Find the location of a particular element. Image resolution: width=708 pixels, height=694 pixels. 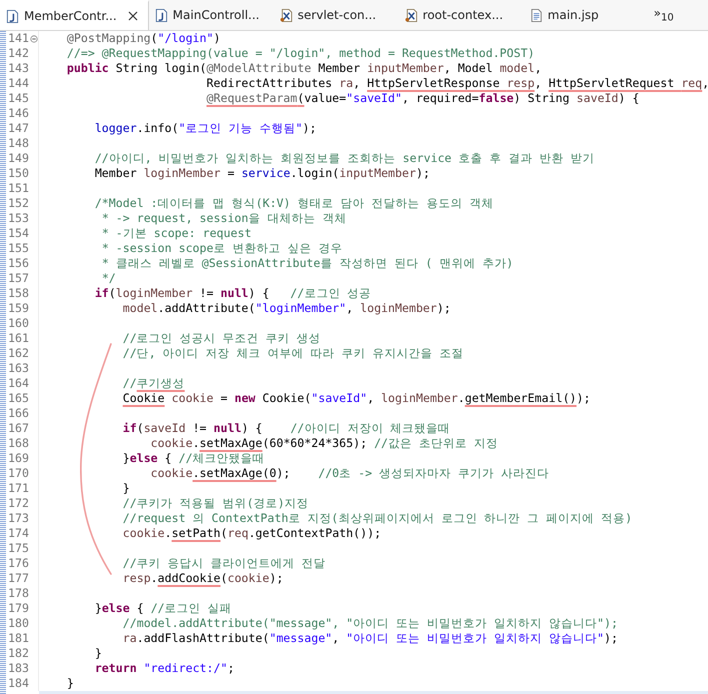

line-number: 172 is located at coordinates (18, 503).